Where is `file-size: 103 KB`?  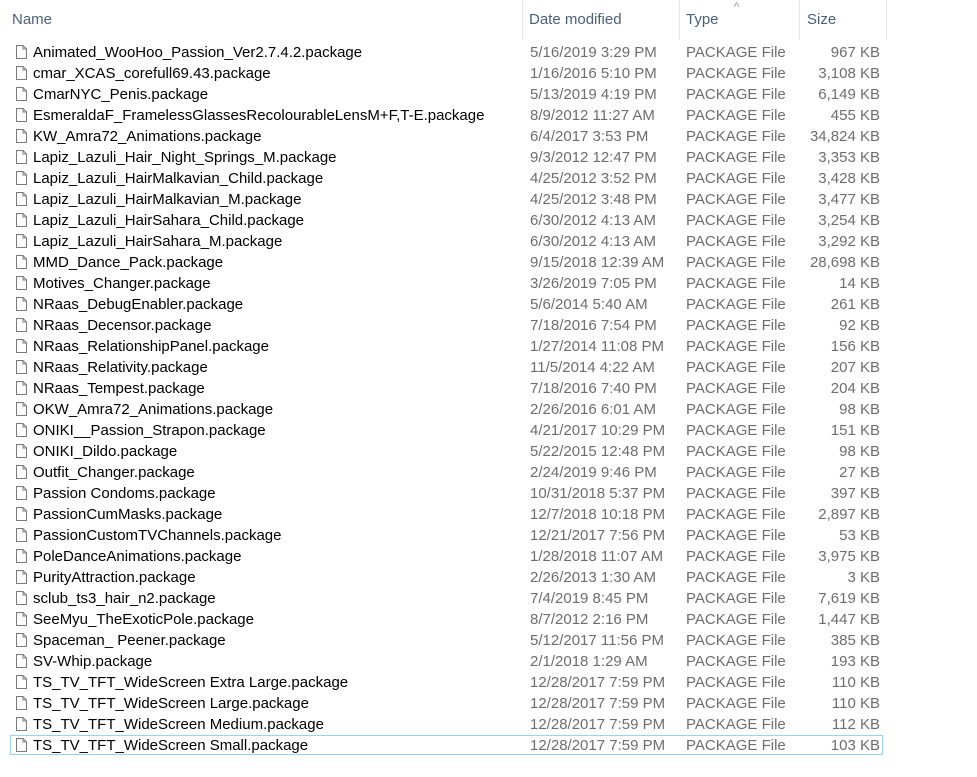 file-size: 103 KB is located at coordinates (855, 745).